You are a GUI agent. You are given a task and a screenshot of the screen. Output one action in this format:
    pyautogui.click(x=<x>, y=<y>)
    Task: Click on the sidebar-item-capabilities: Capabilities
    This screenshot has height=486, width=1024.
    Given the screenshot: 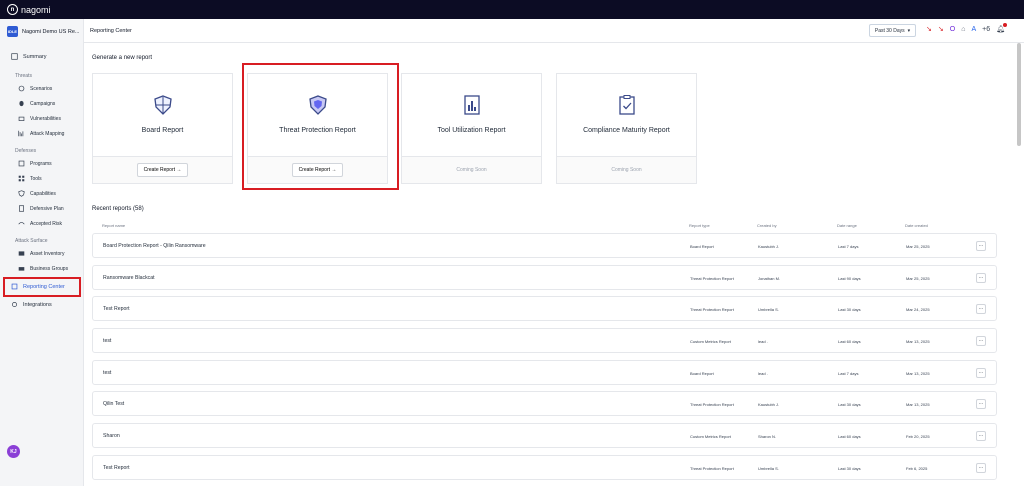 What is the action you would take?
    pyautogui.click(x=37, y=193)
    